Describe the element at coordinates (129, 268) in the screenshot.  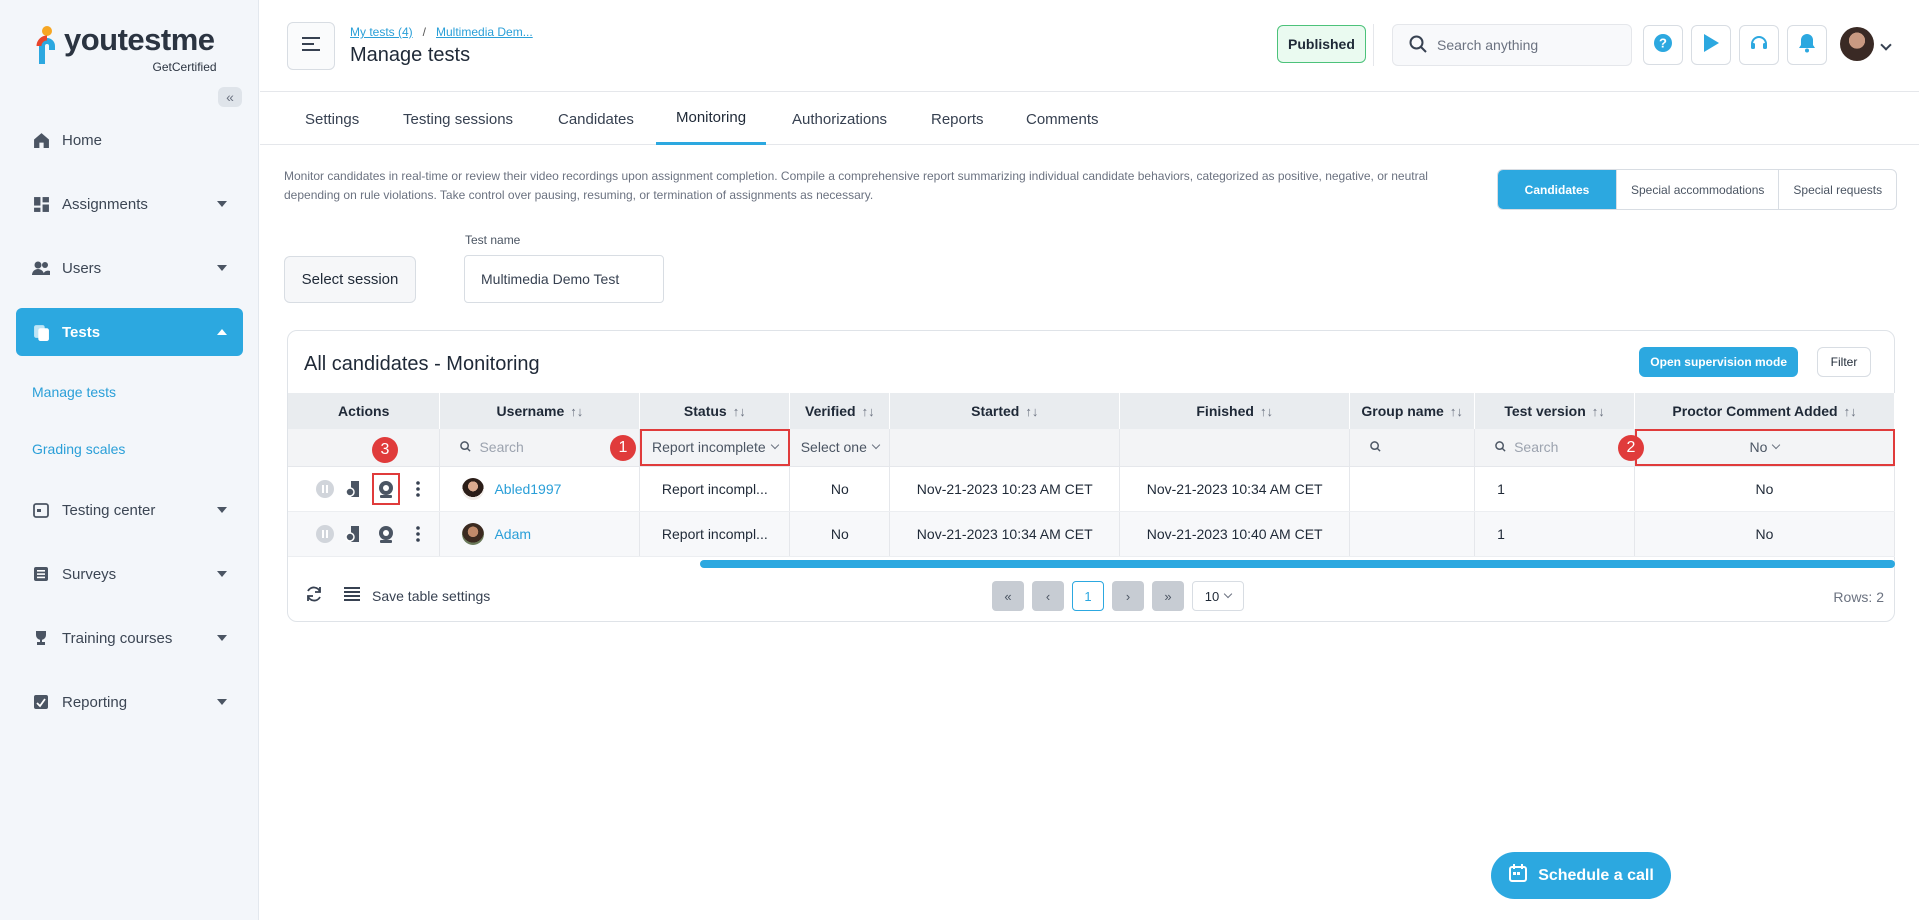
I see `sidebar-item-users: Users` at that location.